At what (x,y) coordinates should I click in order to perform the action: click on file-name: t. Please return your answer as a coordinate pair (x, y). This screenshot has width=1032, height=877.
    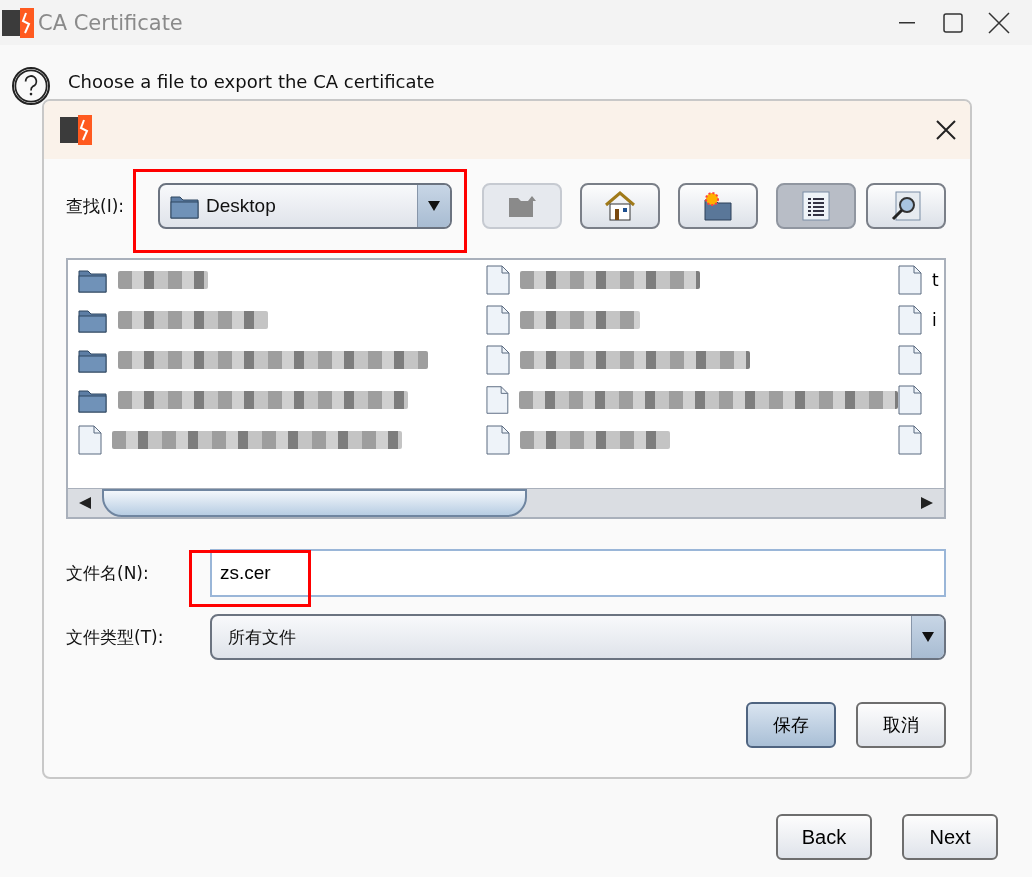
    Looking at the image, I should click on (935, 280).